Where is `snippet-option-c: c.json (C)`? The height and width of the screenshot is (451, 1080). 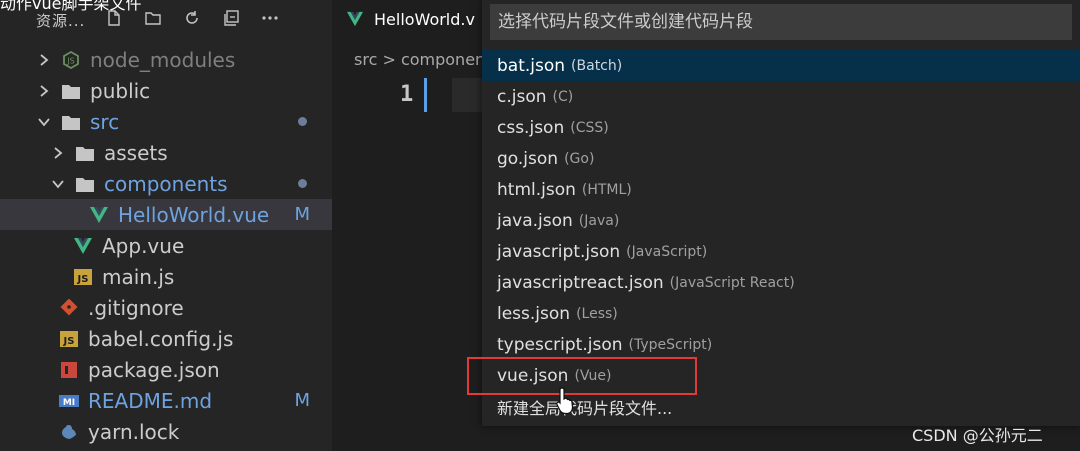
snippet-option-c: c.json (C) is located at coordinates (781, 96).